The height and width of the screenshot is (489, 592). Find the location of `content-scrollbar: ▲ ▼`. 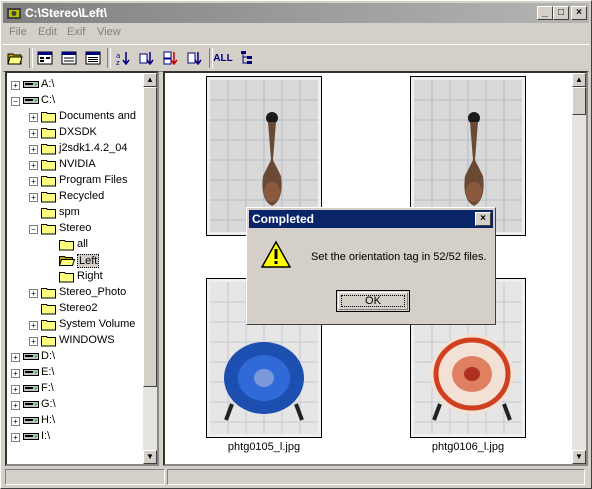

content-scrollbar: ▲ ▼ is located at coordinates (579, 268).